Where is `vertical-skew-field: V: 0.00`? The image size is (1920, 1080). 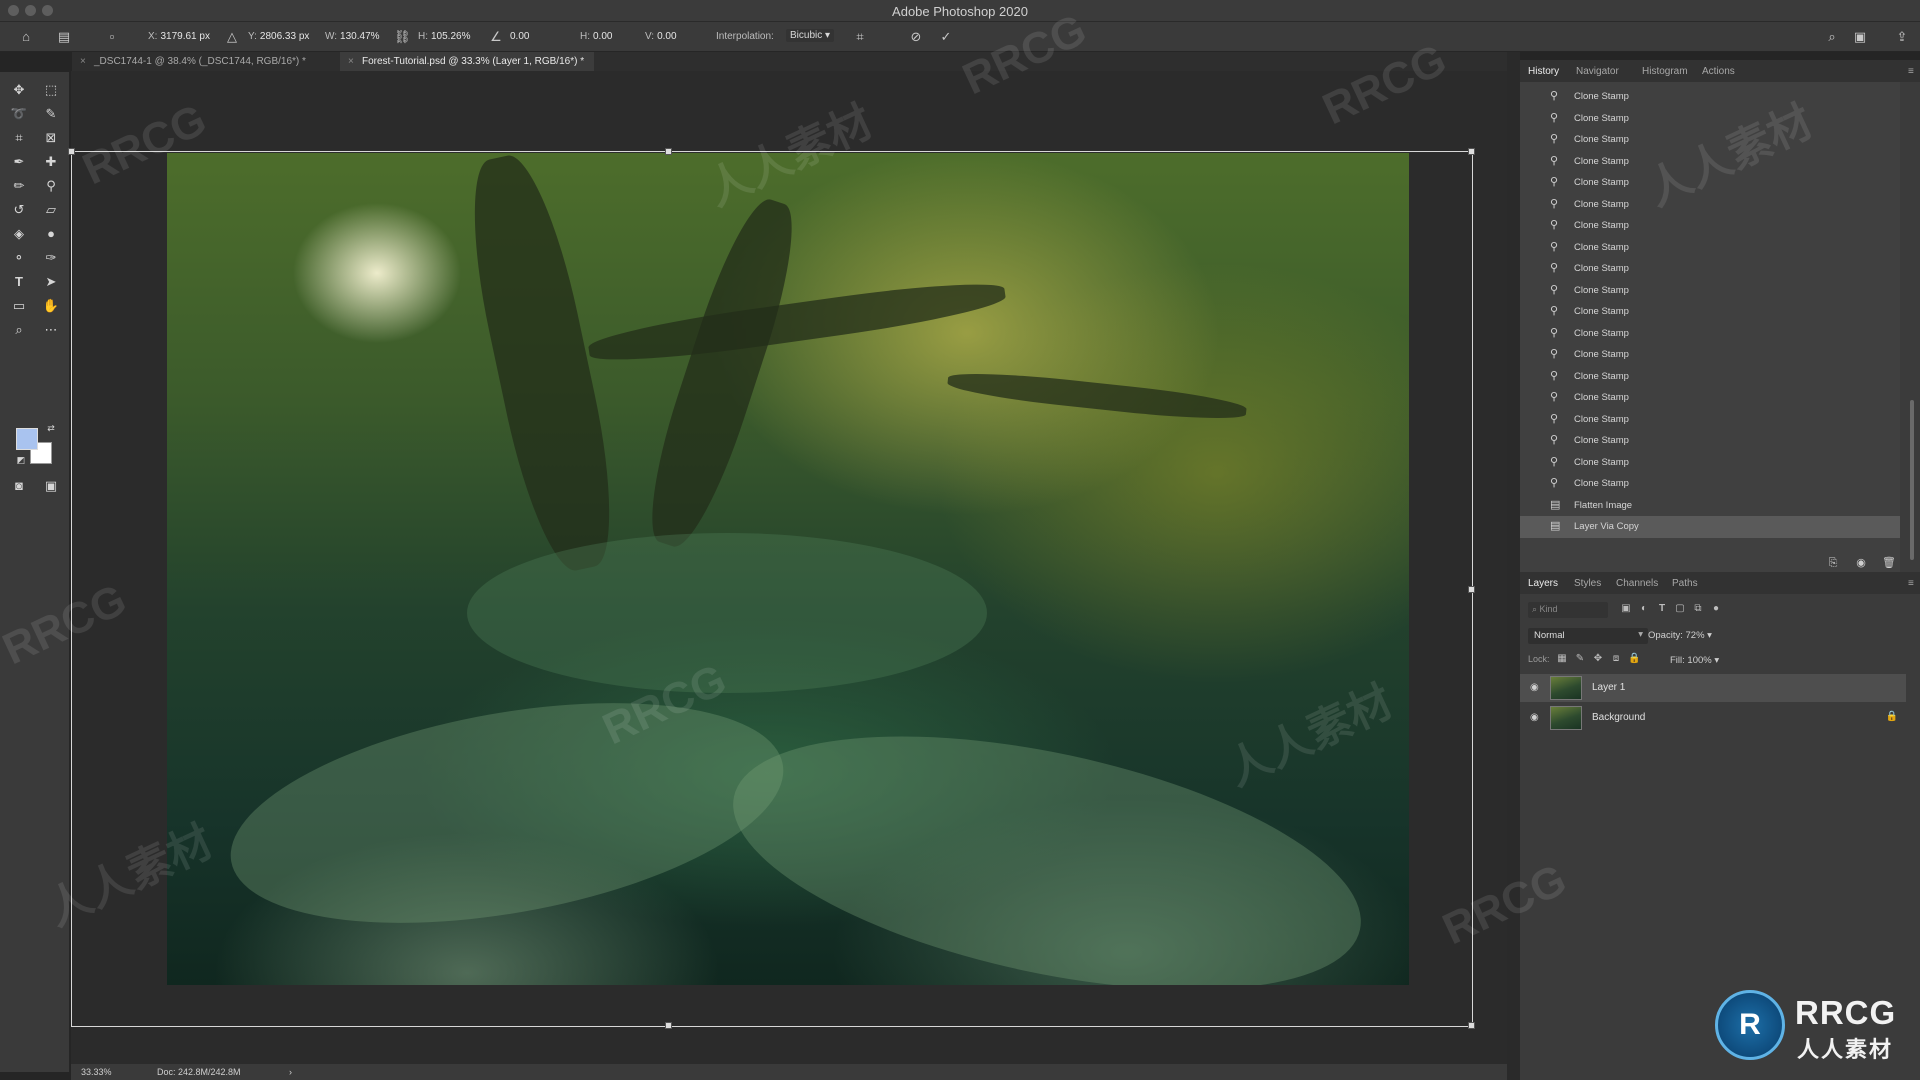 vertical-skew-field: V: 0.00 is located at coordinates (661, 36).